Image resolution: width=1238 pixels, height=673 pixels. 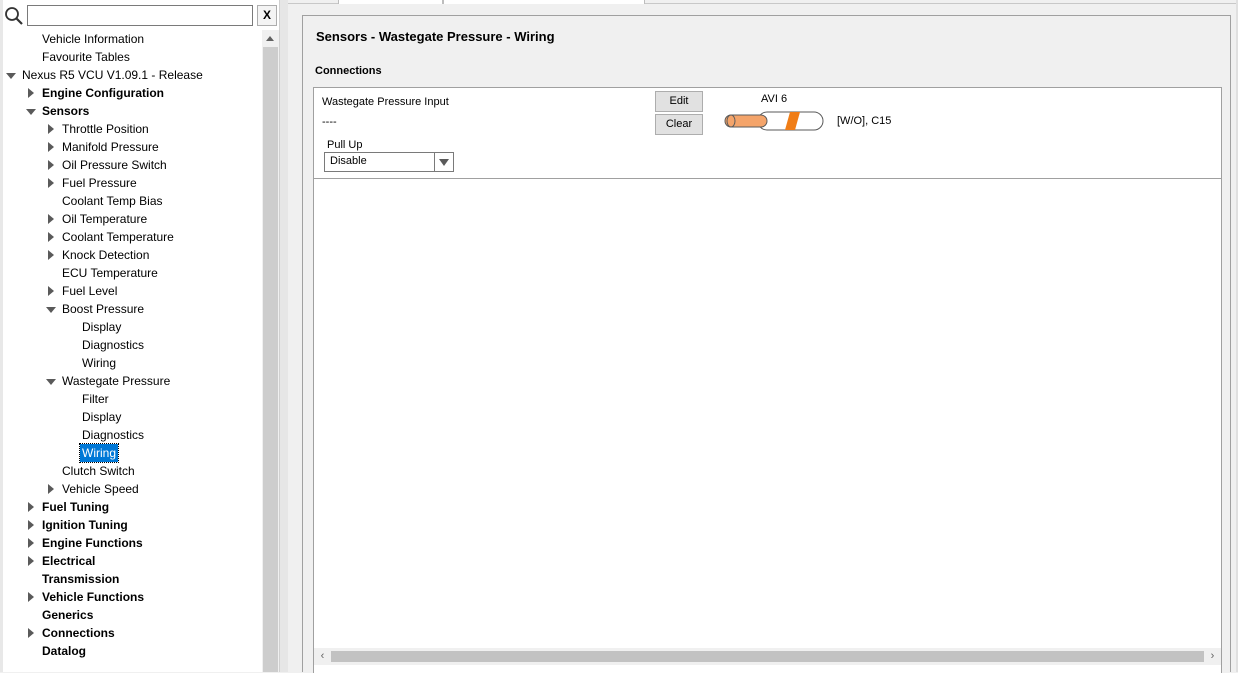 I want to click on tree-item: Clutch Switch, so click(x=131, y=471).